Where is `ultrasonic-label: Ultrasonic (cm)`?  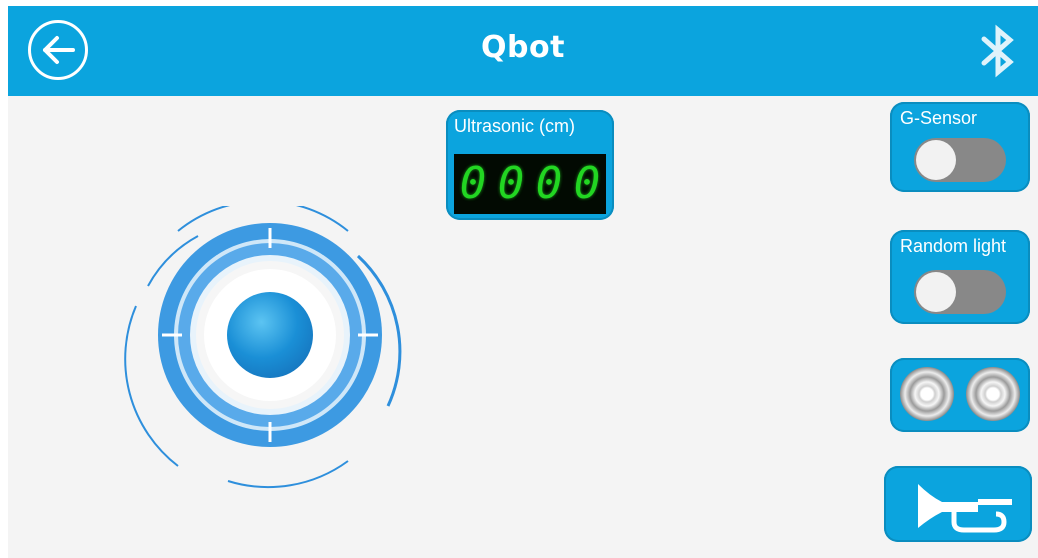 ultrasonic-label: Ultrasonic (cm) is located at coordinates (515, 126).